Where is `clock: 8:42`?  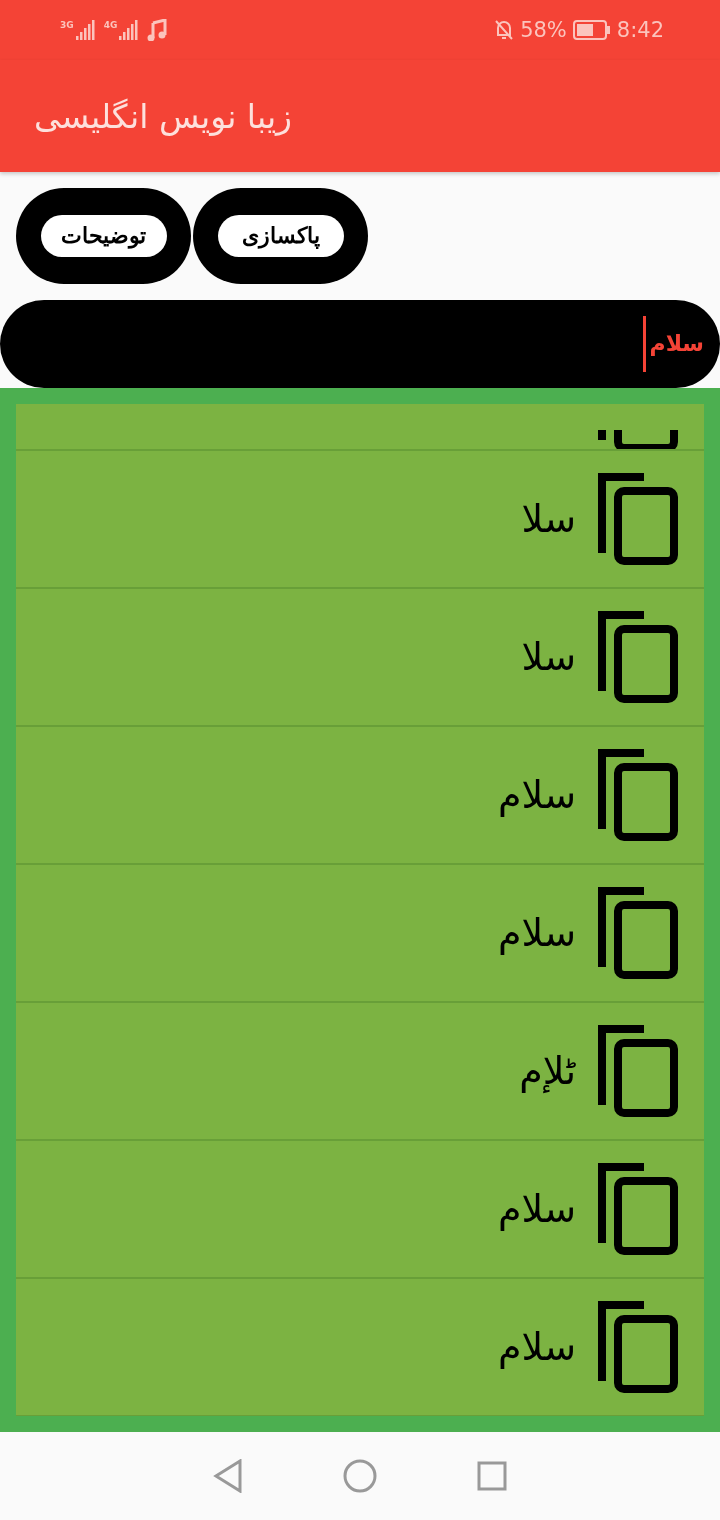
clock: 8:42 is located at coordinates (640, 30).